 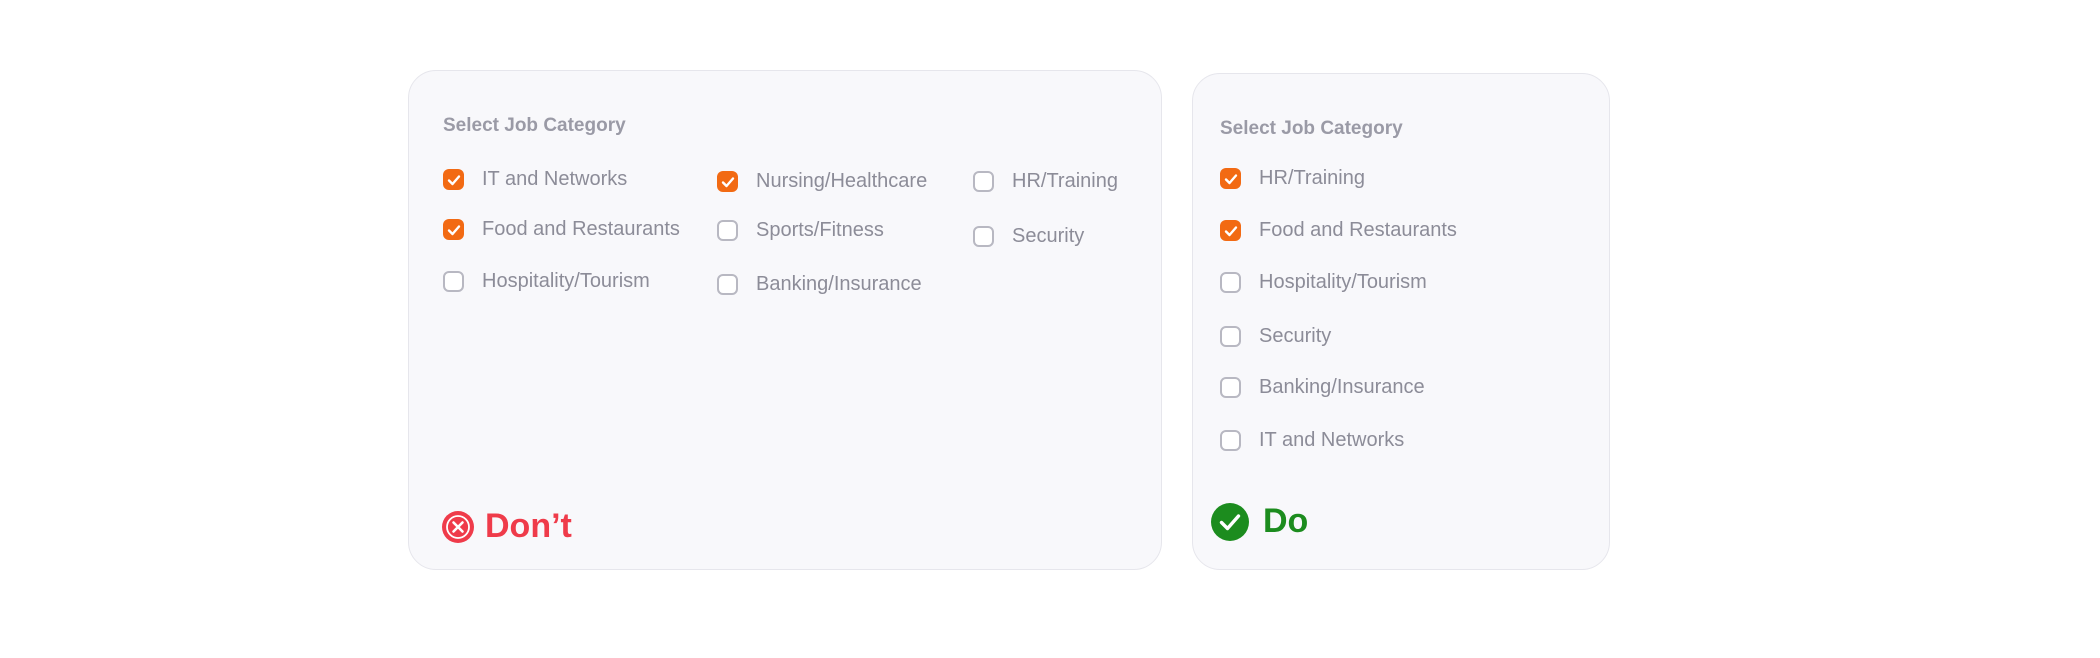 I want to click on option-nursing-healthcare: Nursing/Healthcare, so click(x=822, y=181).